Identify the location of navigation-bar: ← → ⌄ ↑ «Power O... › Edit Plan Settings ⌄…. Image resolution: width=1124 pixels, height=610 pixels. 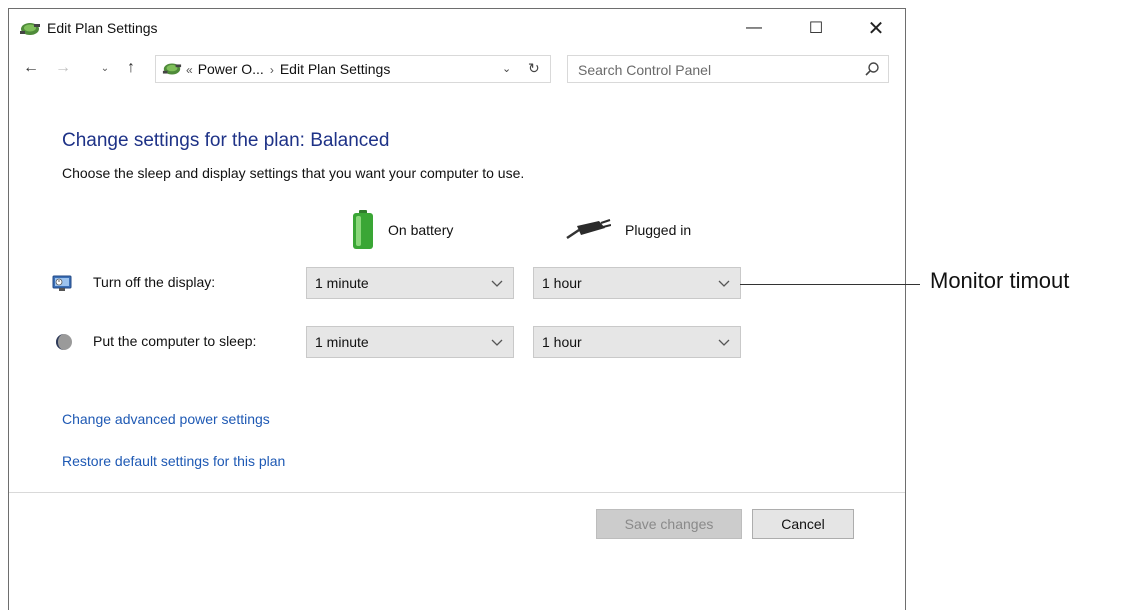
(457, 69).